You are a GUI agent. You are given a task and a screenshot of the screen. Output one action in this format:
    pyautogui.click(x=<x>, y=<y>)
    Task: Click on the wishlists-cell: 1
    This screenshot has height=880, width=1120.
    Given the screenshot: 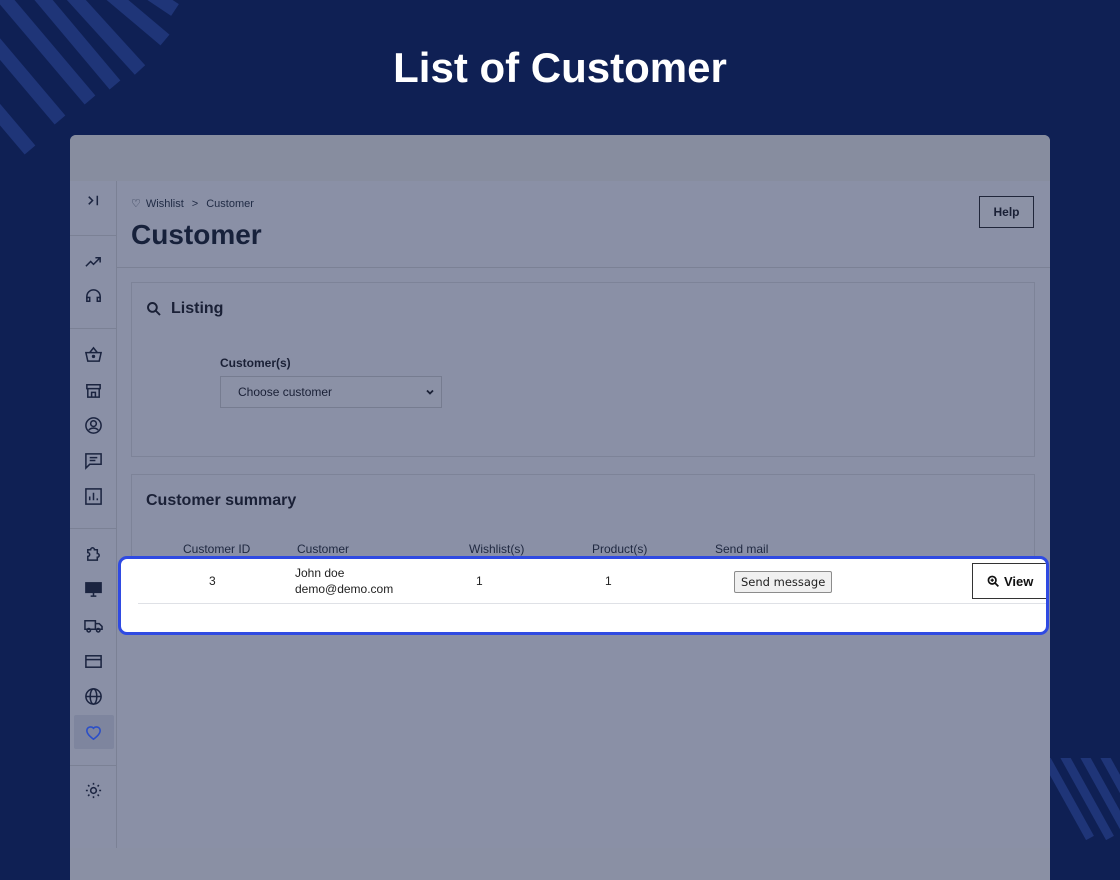 What is the action you would take?
    pyautogui.click(x=479, y=581)
    